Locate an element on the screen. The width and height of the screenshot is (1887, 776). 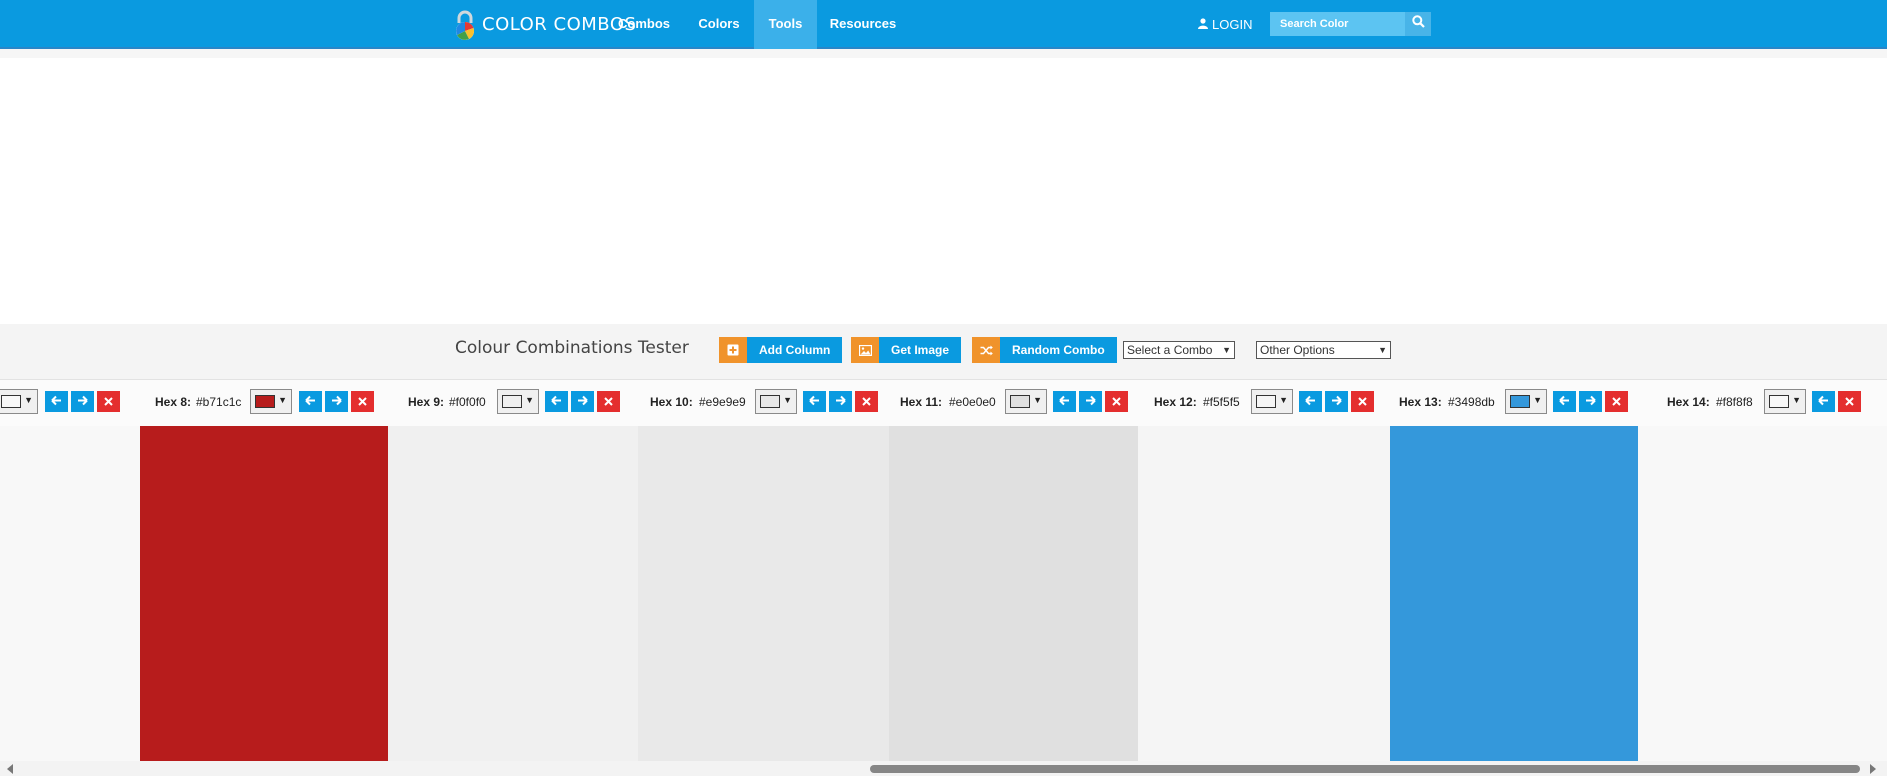
hex-label: Hex 11: is located at coordinates (921, 402).